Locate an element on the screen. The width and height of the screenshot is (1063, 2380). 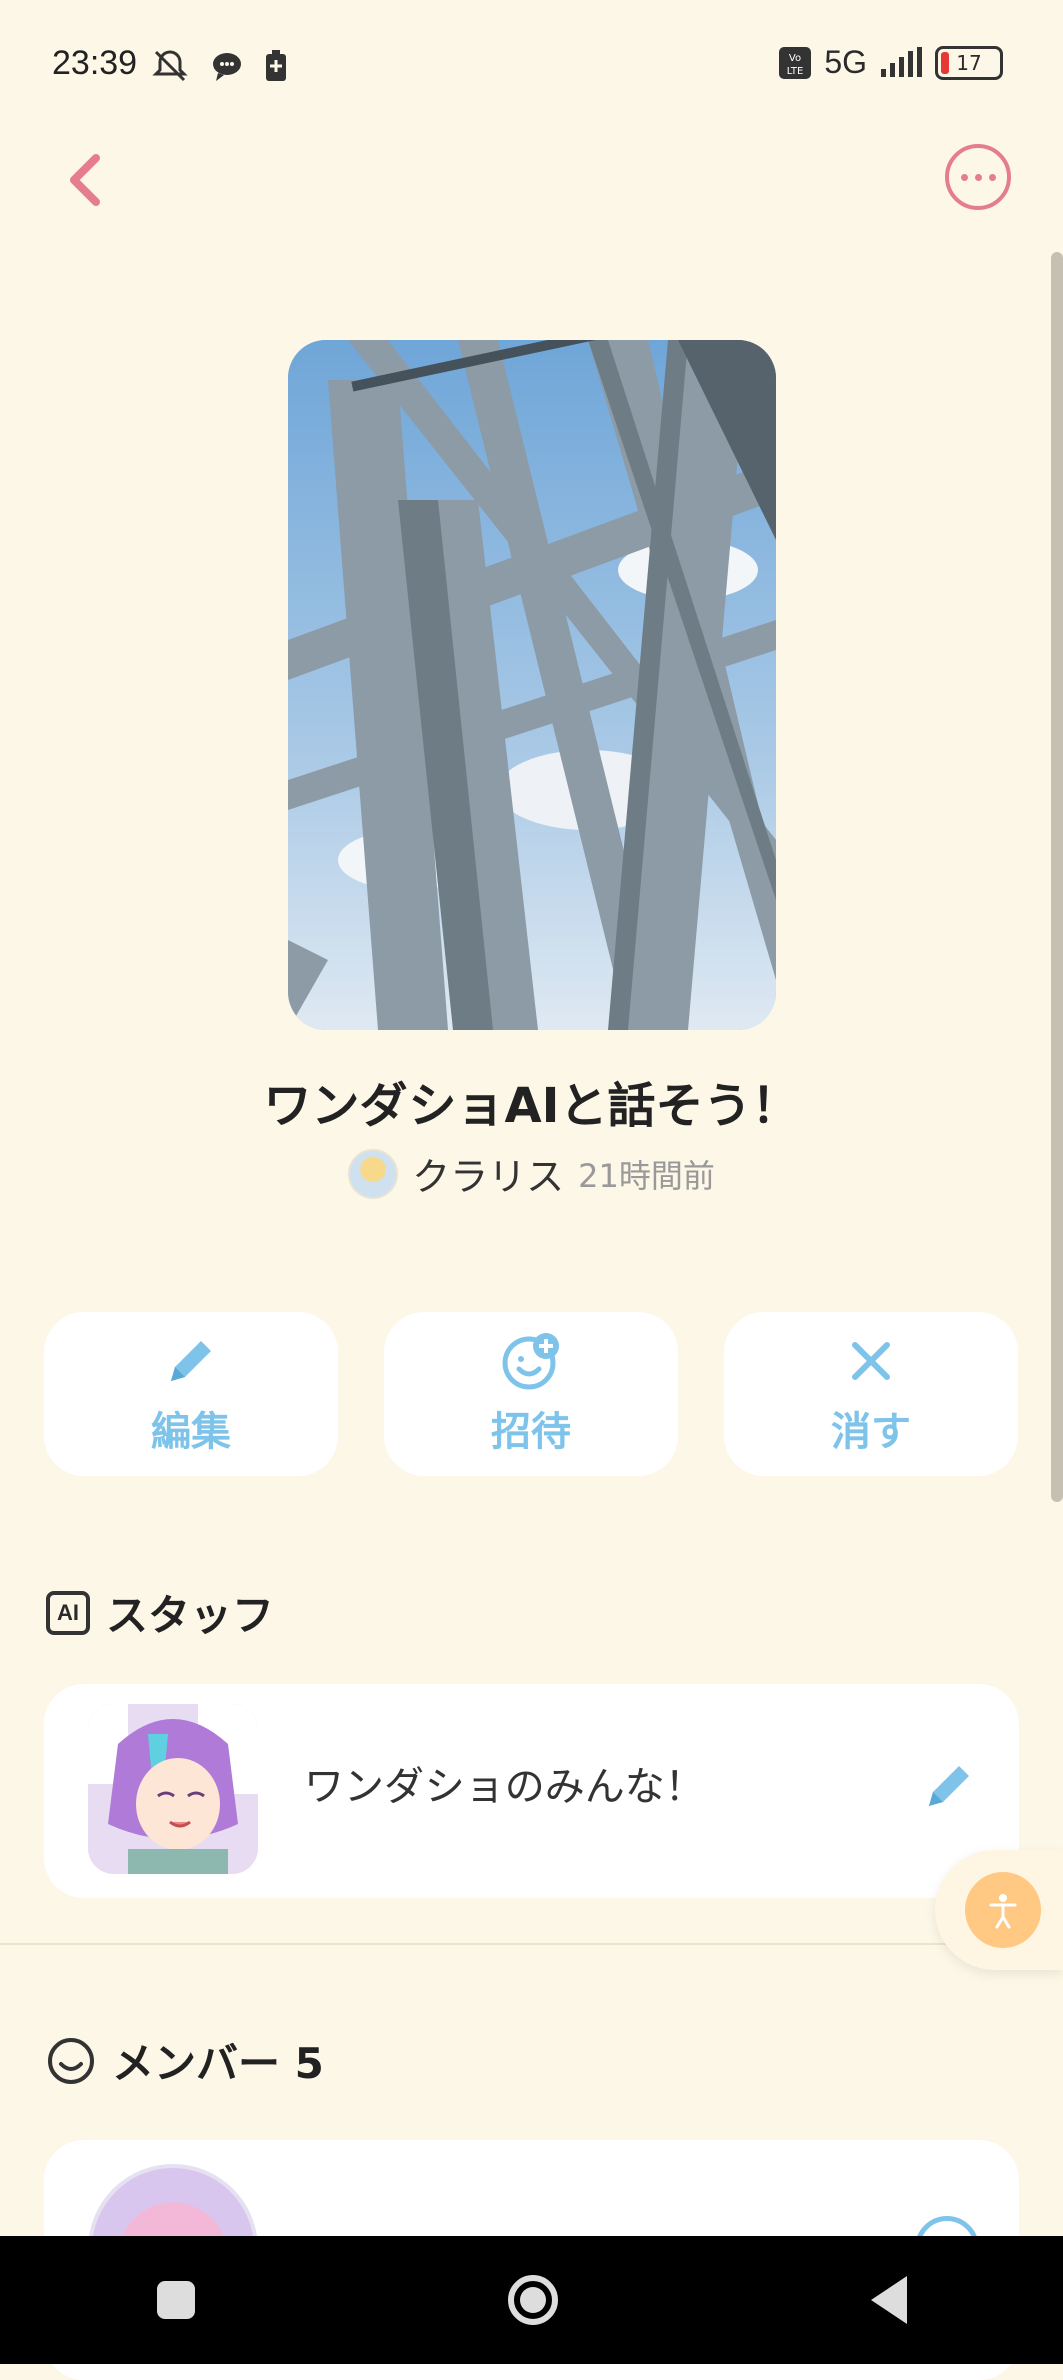
delete-button: 消す is located at coordinates (871, 1394).